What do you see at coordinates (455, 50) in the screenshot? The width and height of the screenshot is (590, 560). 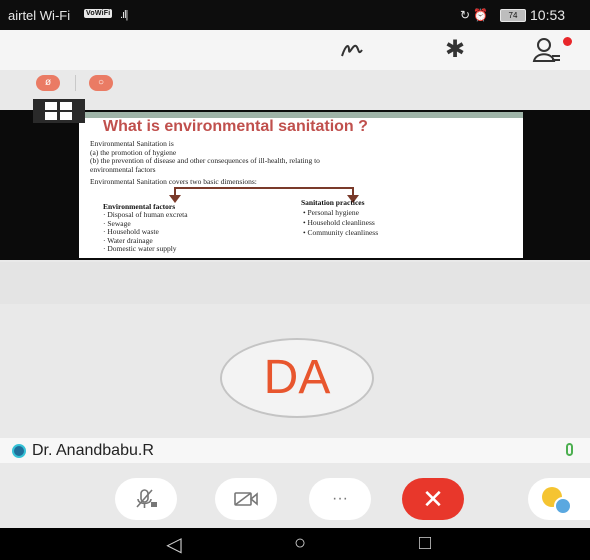 I see `bluetooth-icon: ✱` at bounding box center [455, 50].